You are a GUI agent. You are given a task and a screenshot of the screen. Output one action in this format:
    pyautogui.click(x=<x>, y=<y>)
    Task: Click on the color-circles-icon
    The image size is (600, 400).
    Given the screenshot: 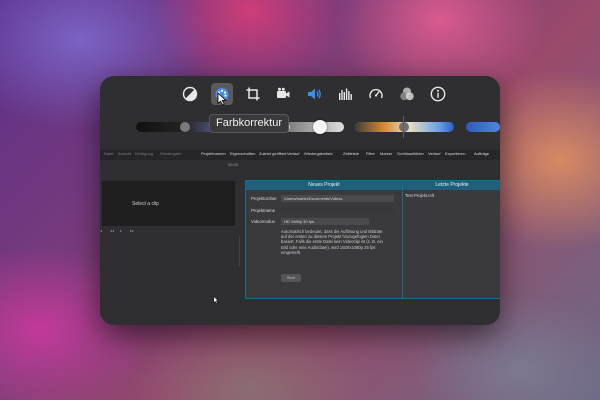 What is the action you would take?
    pyautogui.click(x=407, y=94)
    